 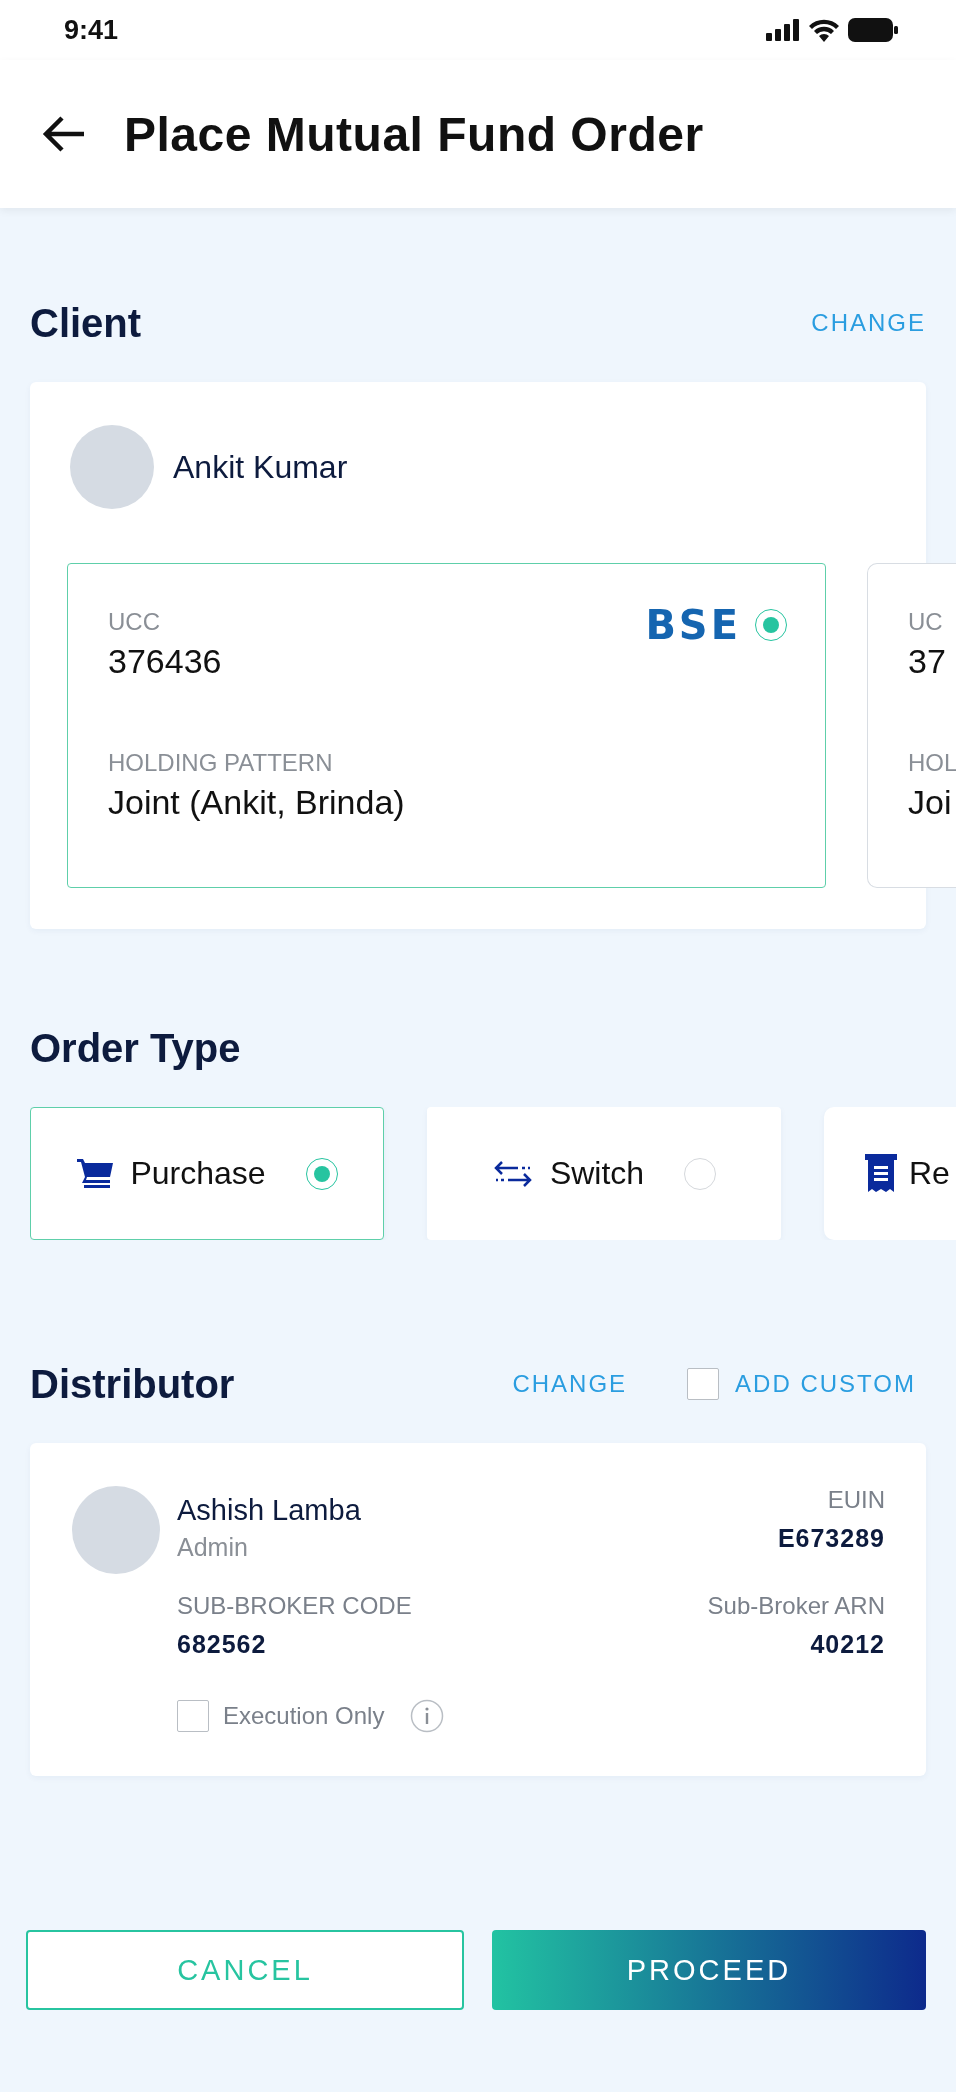 What do you see at coordinates (427, 1716) in the screenshot?
I see `info-icon` at bounding box center [427, 1716].